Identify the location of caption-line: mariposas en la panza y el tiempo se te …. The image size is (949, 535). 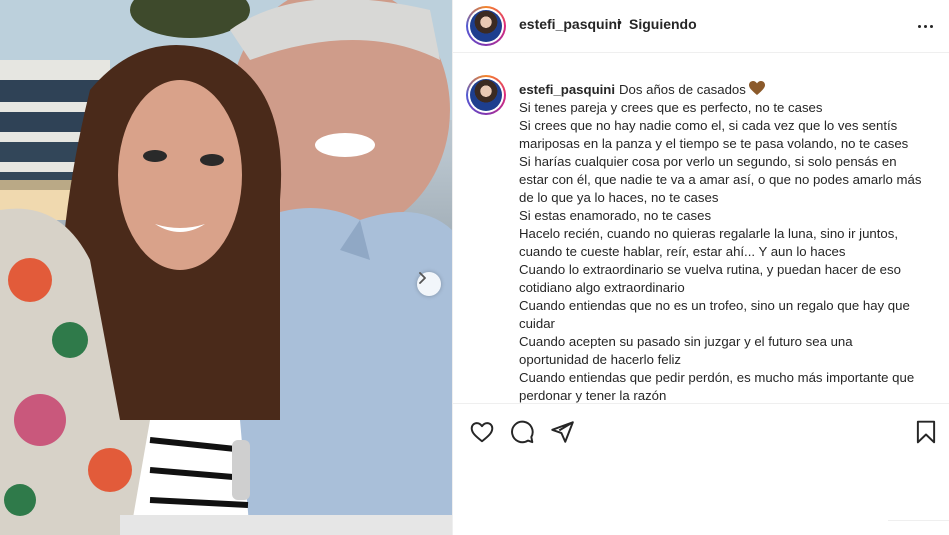
(714, 143).